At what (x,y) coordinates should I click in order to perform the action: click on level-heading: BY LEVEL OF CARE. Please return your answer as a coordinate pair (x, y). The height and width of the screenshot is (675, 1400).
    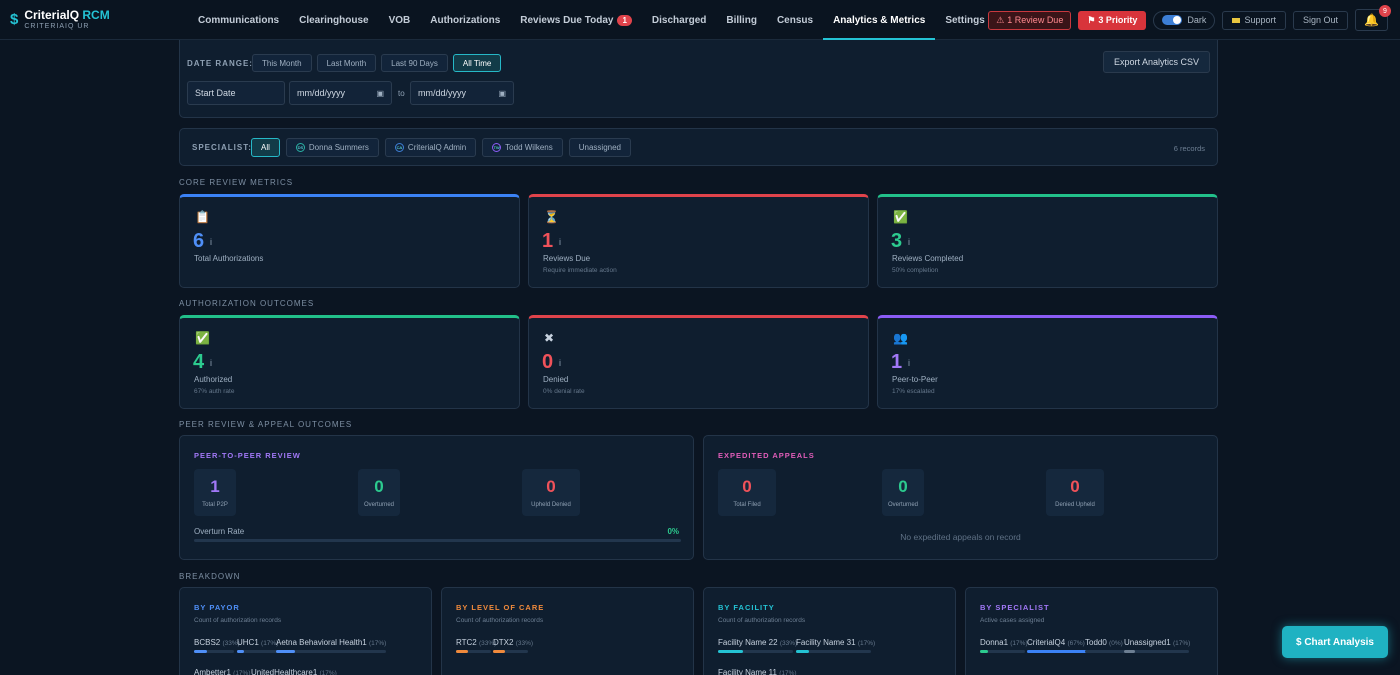
    Looking at the image, I should click on (500, 607).